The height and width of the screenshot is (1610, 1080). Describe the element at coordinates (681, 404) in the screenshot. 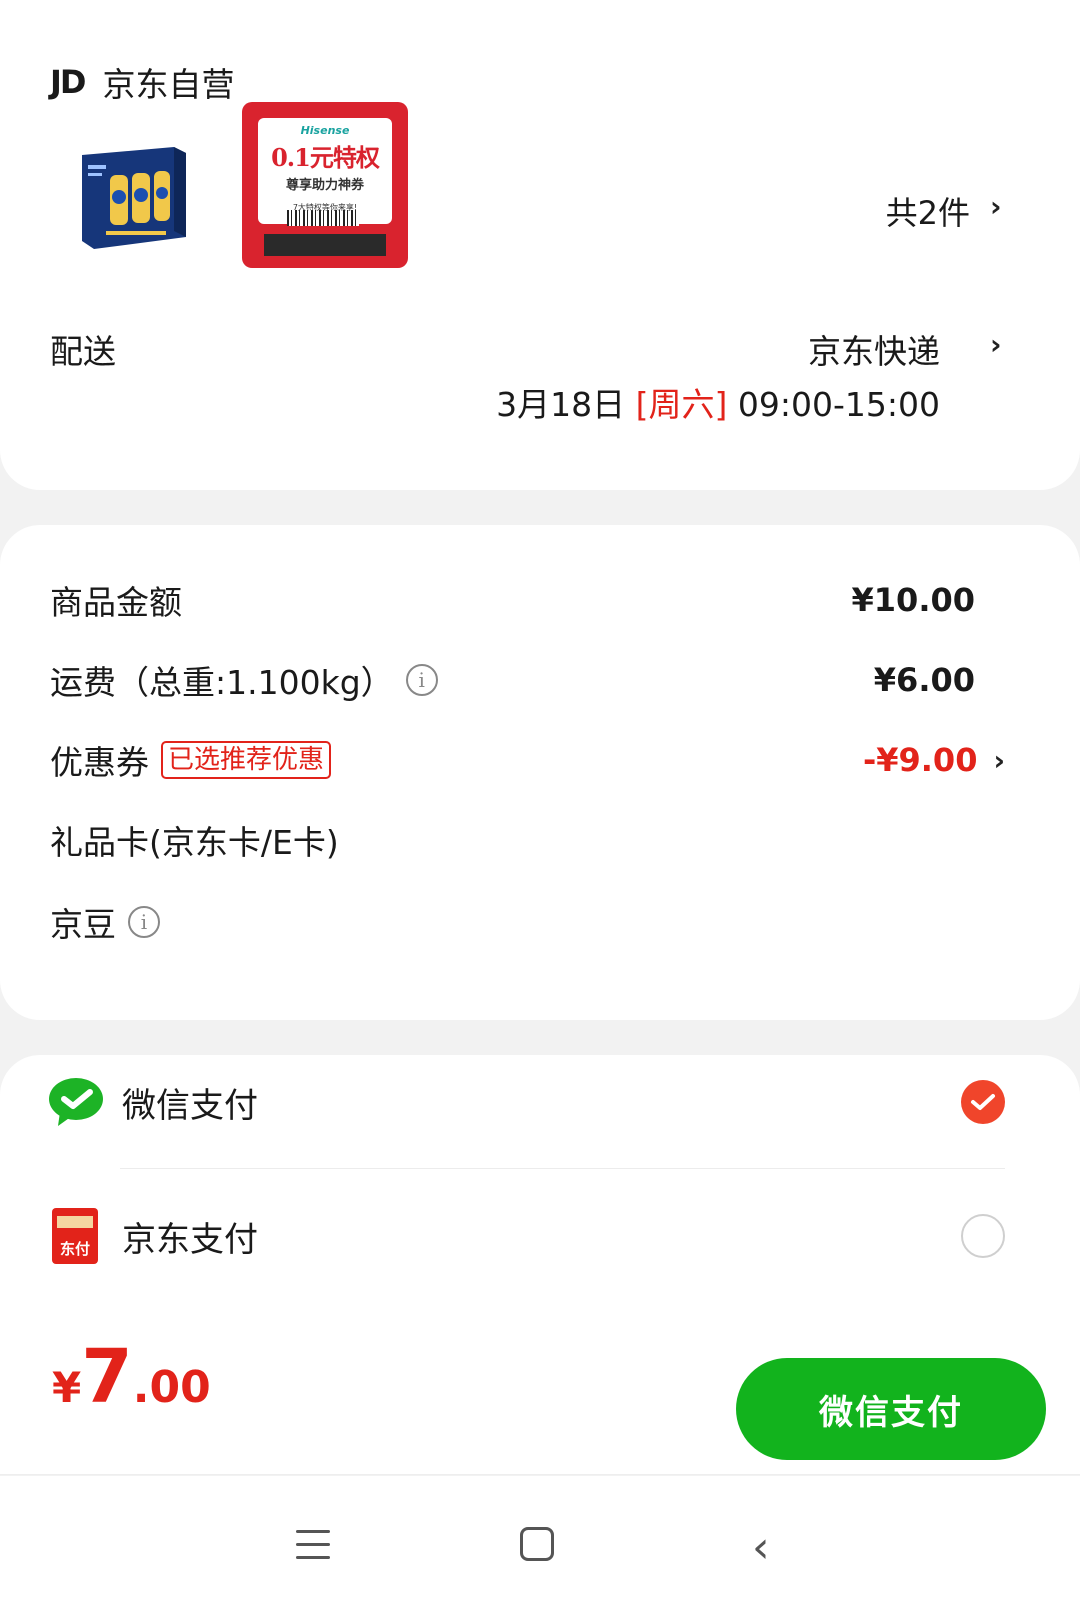

I see `delivery-weekday: [周六]` at that location.